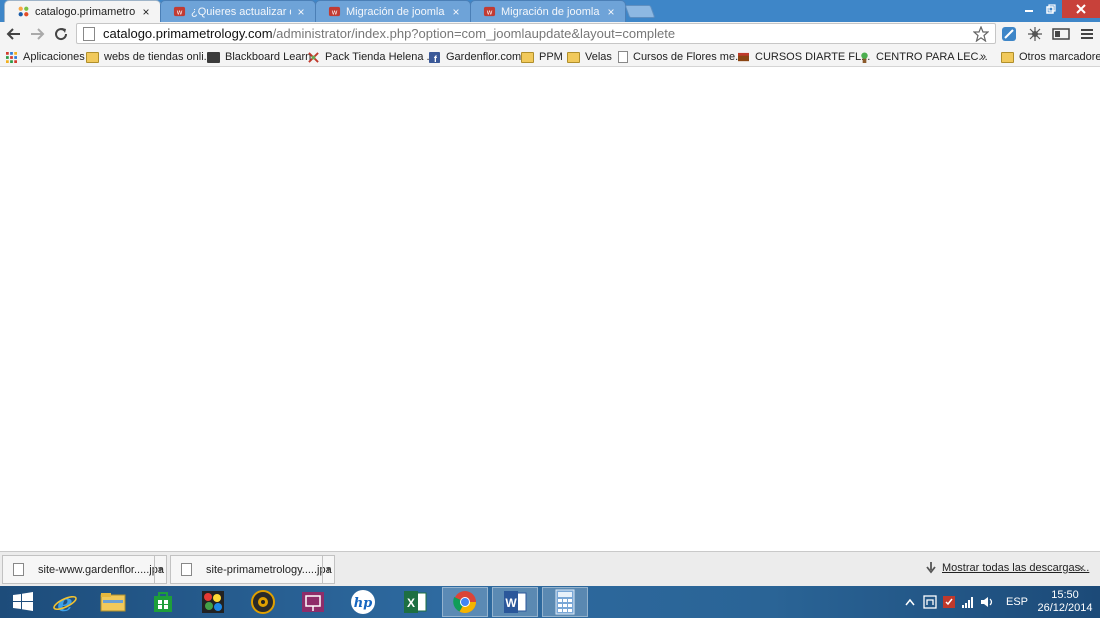 The width and height of the screenshot is (1100, 618). I want to click on extension-puzzle-icon, so click(1035, 34).